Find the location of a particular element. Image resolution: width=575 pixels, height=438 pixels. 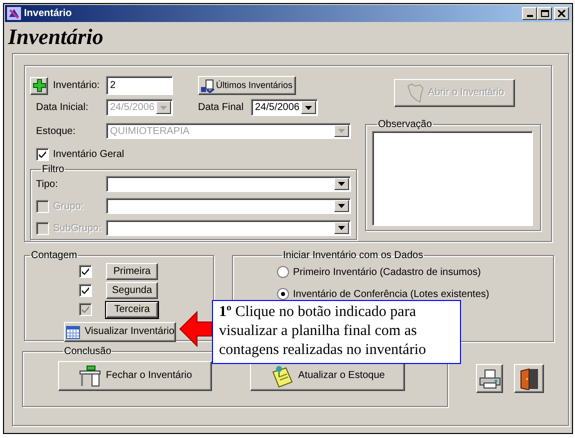

date-field: 24/5/2006 is located at coordinates (284, 107).